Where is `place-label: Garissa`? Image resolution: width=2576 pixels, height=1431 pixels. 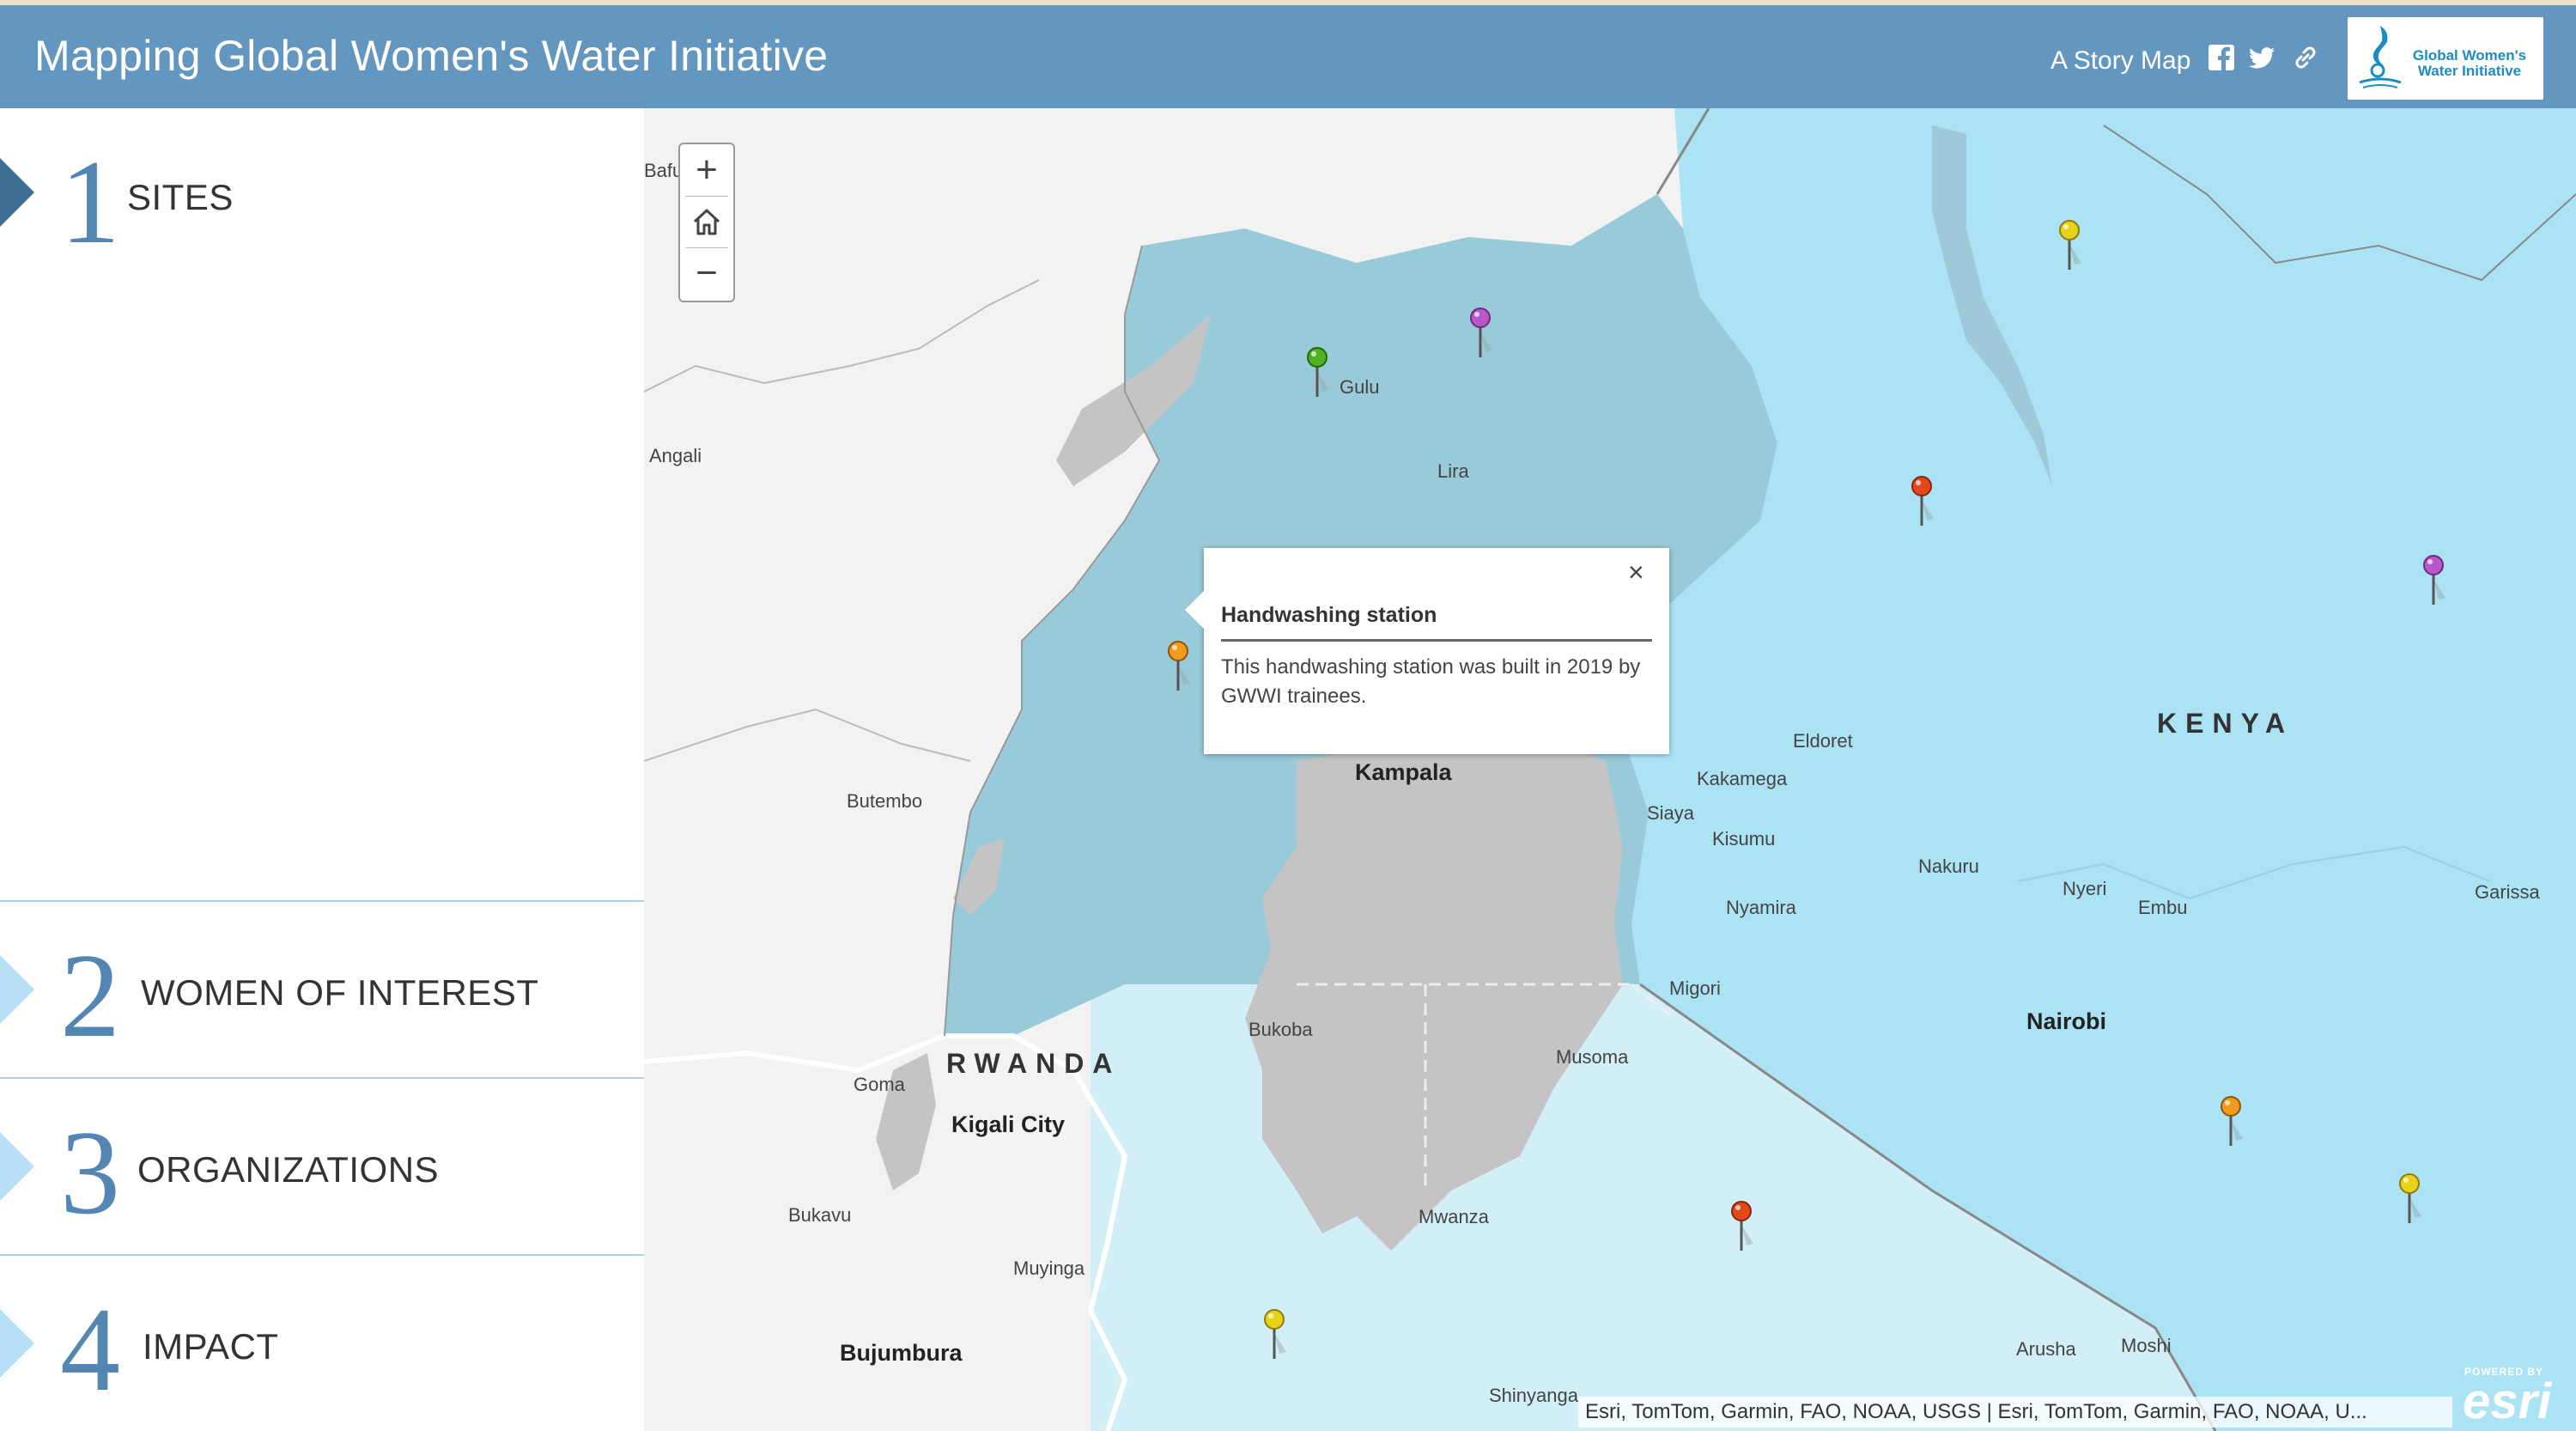
place-label: Garissa is located at coordinates (2507, 892).